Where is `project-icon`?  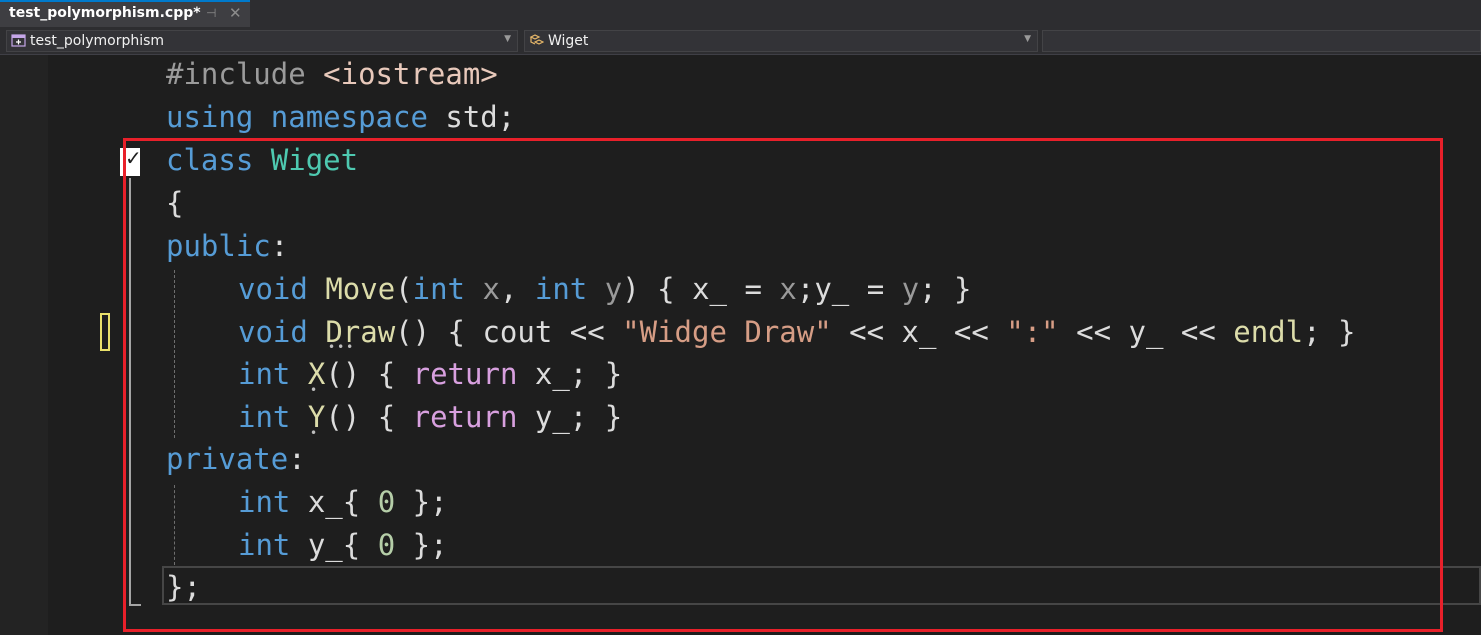 project-icon is located at coordinates (18, 40).